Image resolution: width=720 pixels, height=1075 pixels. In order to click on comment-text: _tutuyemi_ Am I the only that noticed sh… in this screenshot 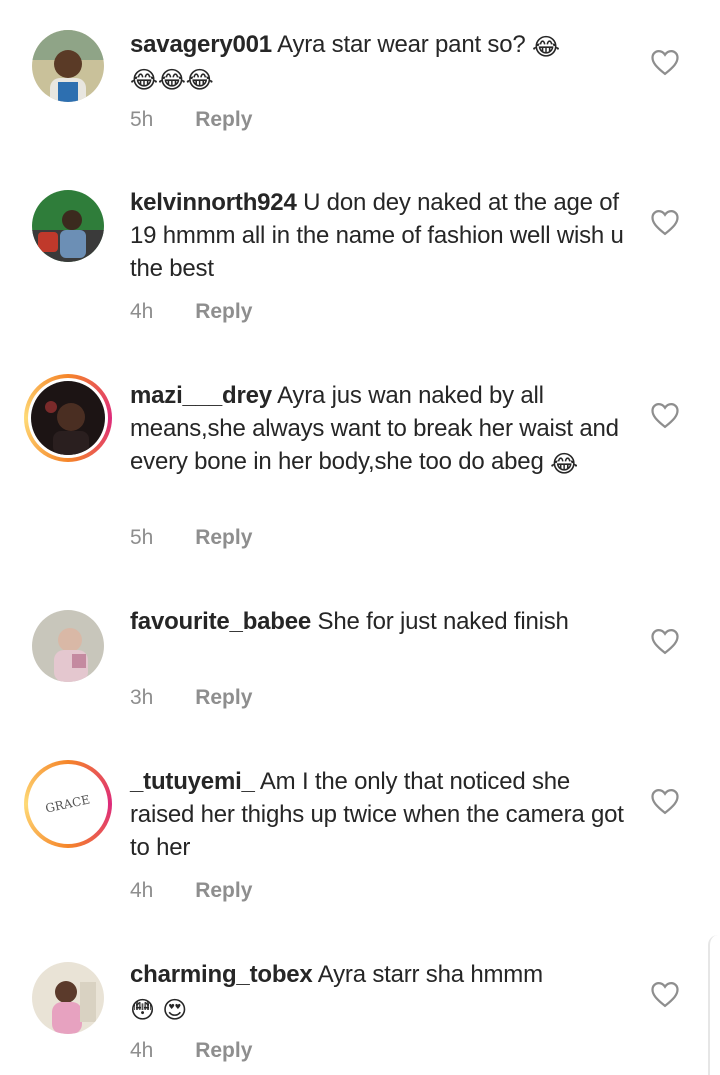, I will do `click(380, 814)`.